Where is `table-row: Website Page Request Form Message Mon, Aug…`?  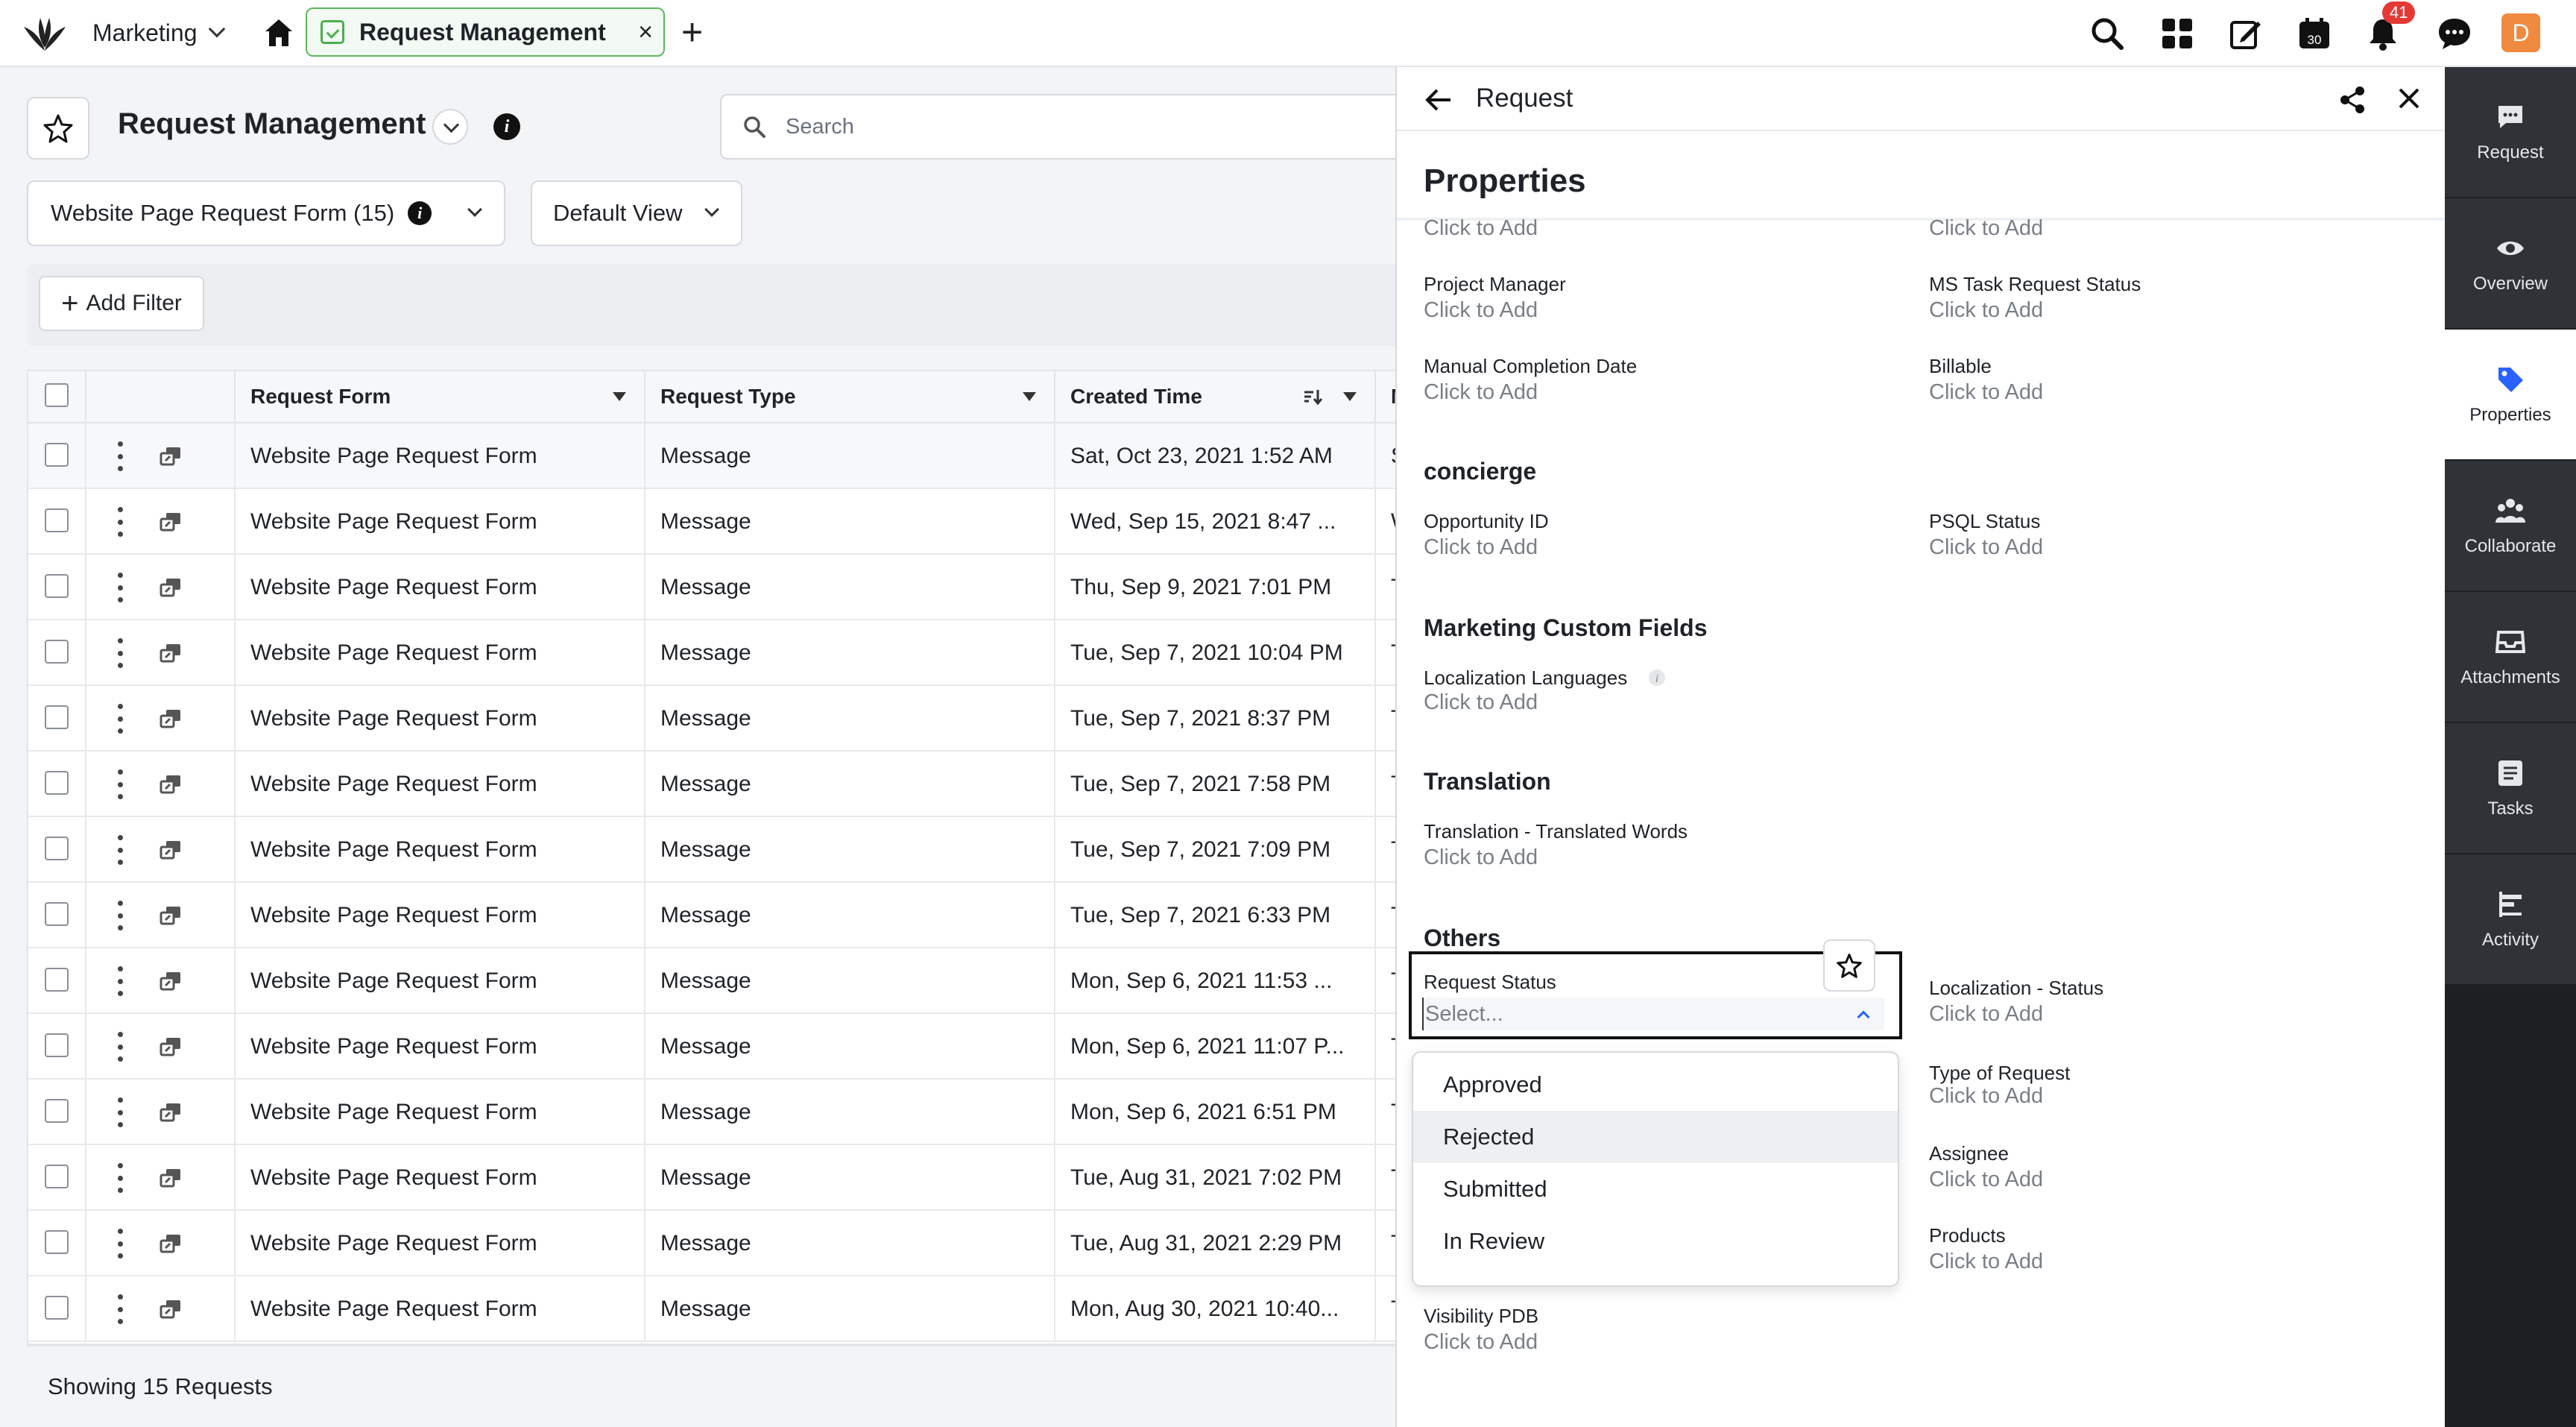
table-row: Website Page Request Form Message Mon, Aug… is located at coordinates (714, 1309).